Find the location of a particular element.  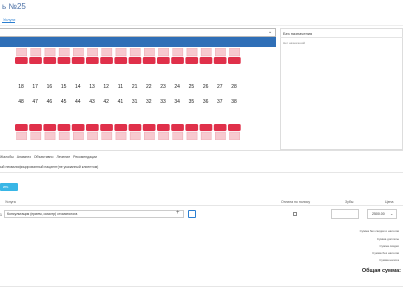

lower-tooth-number: 41 is located at coordinates (120, 102).